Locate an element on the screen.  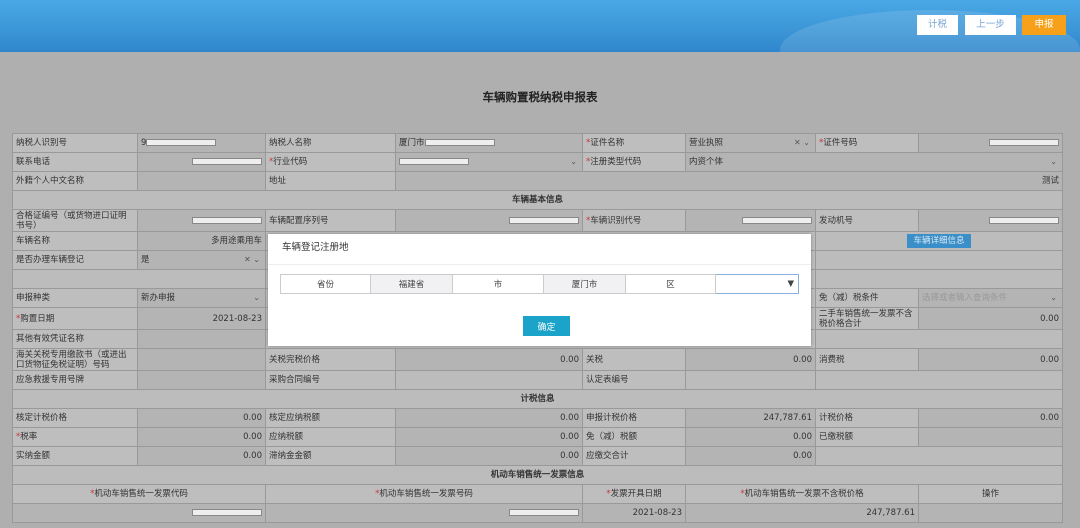
cell-text: 应纳税额 is located at coordinates (286, 437).